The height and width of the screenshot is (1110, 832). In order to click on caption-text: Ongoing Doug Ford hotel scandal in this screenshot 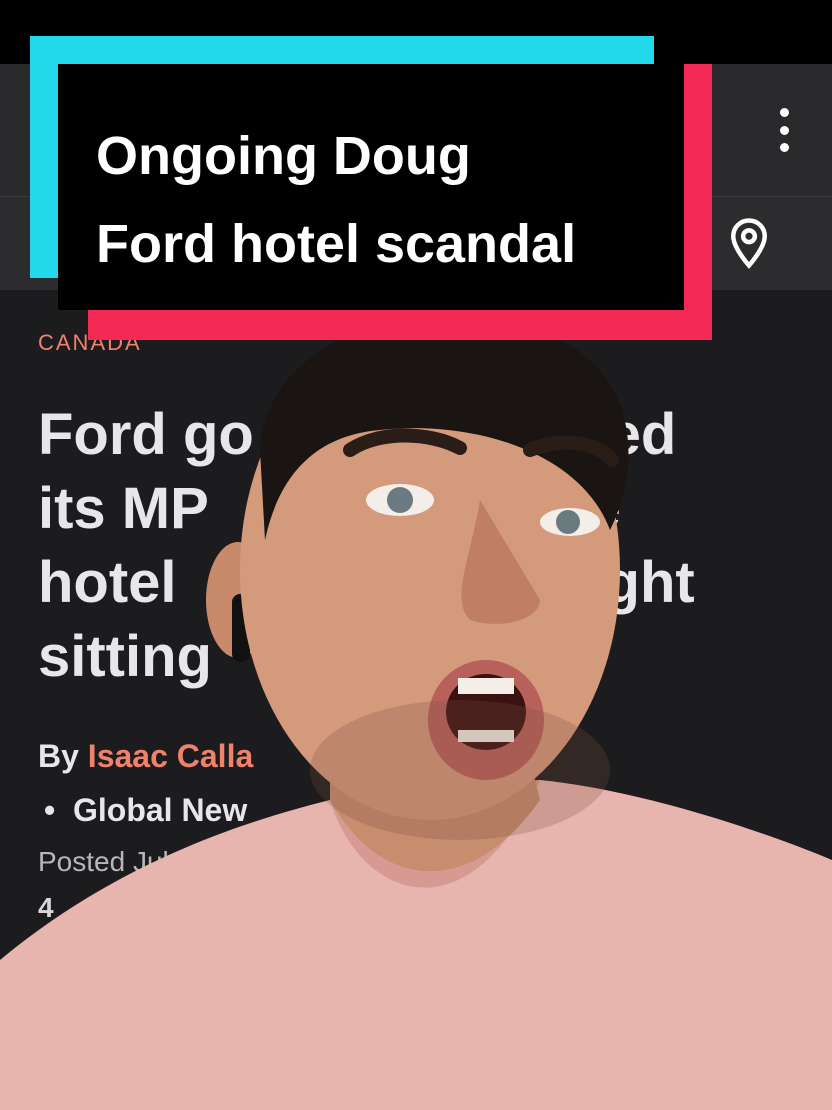, I will do `click(386, 200)`.